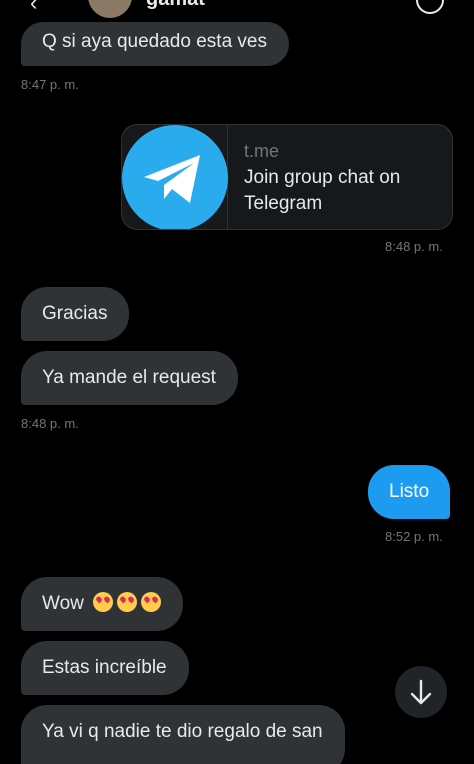  I want to click on scroll-to-bottom-button, so click(421, 692).